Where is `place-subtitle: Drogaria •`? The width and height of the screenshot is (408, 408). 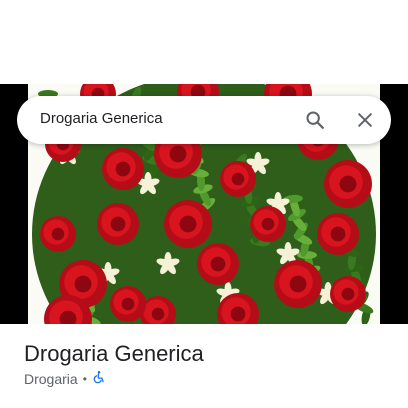 place-subtitle: Drogaria • is located at coordinates (65, 378).